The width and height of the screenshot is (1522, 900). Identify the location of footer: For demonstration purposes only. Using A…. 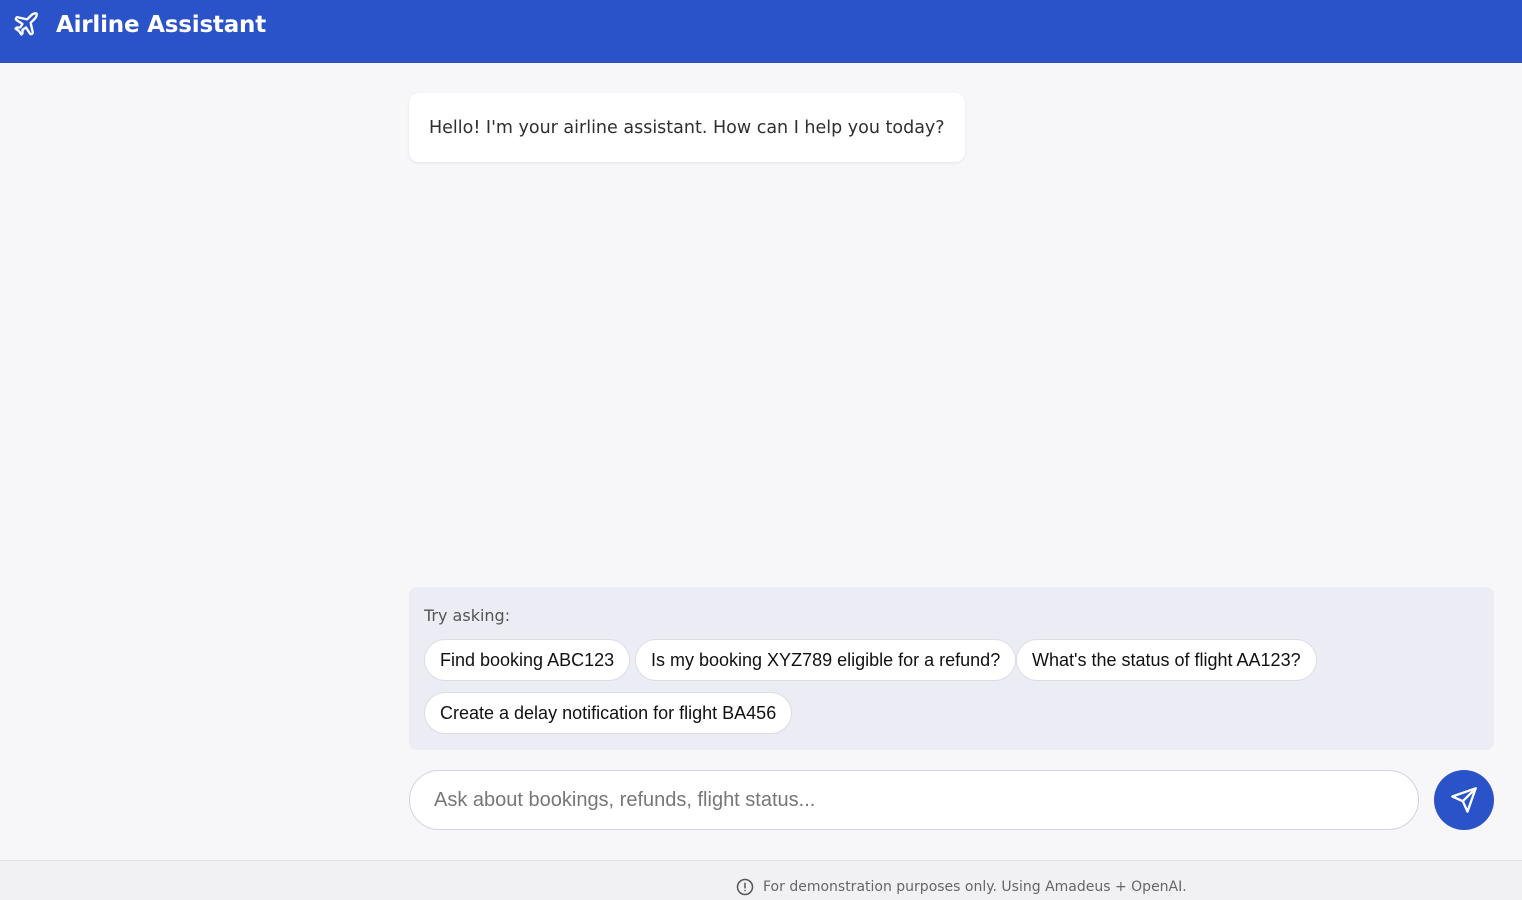
(761, 880).